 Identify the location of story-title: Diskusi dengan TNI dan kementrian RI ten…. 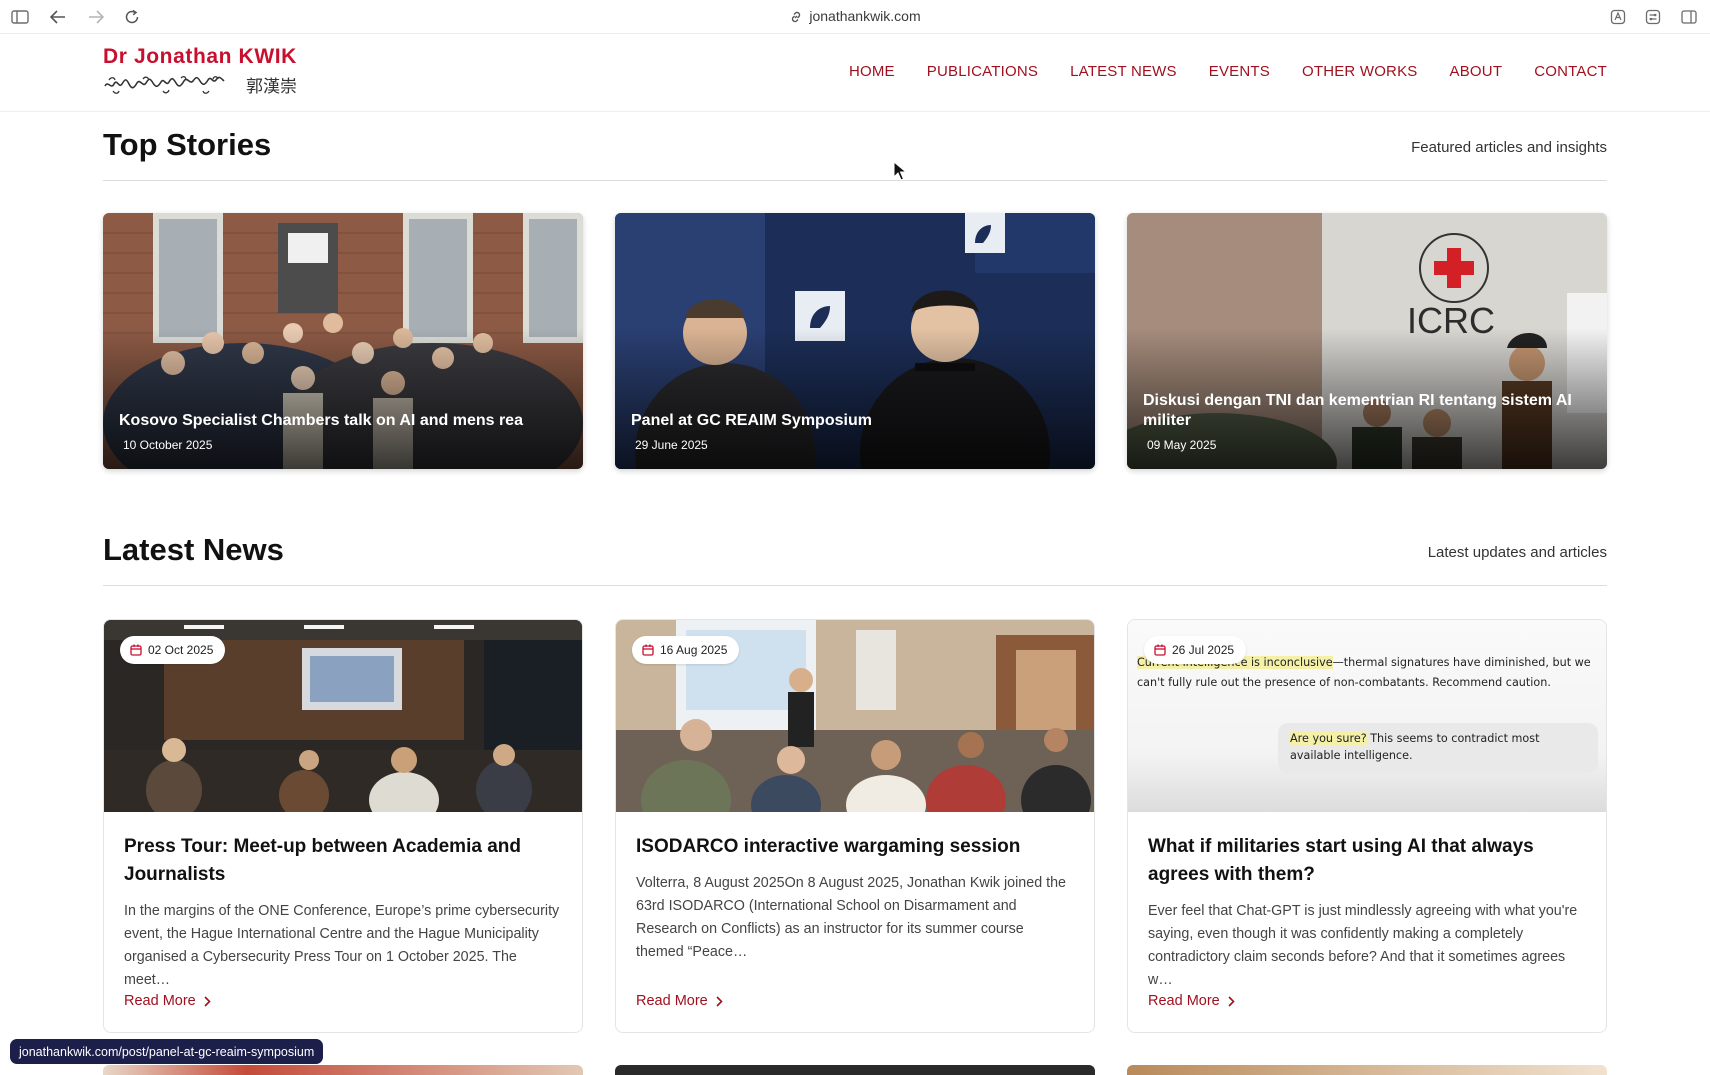
(1367, 411).